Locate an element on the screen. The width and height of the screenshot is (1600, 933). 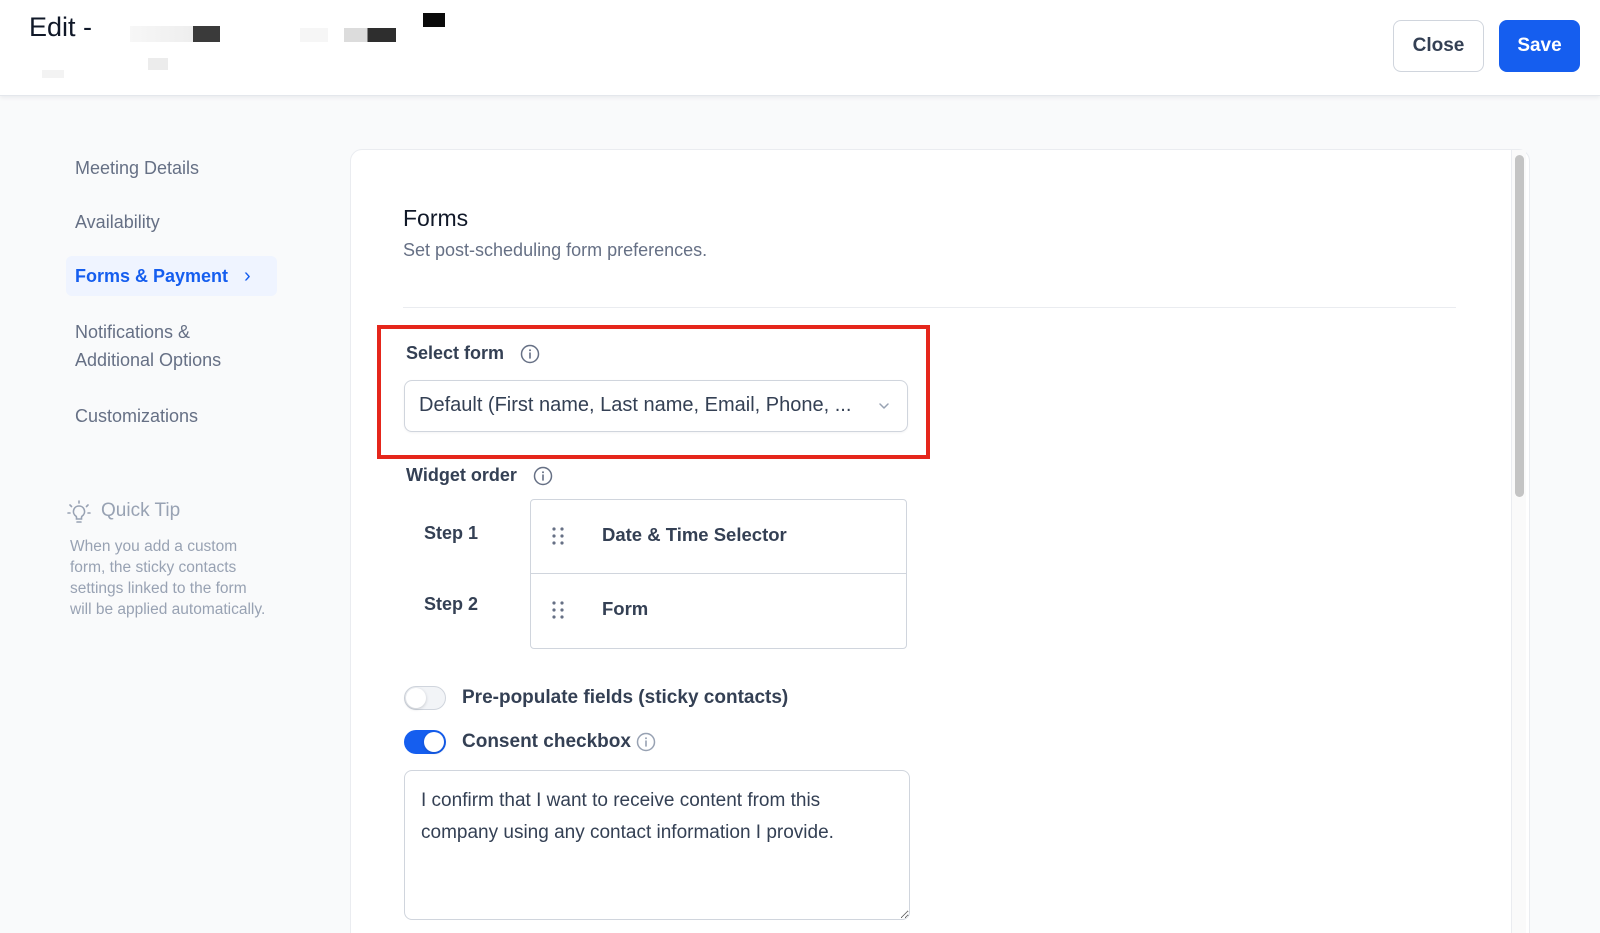
list-item: Form is located at coordinates (718, 611).